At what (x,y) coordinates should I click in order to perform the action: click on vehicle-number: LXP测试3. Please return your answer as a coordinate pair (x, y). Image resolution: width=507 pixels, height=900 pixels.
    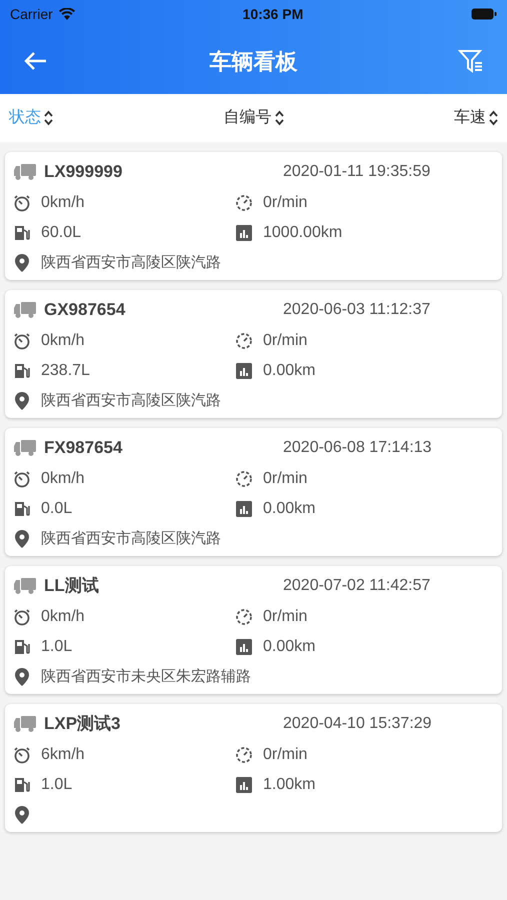
    Looking at the image, I should click on (82, 724).